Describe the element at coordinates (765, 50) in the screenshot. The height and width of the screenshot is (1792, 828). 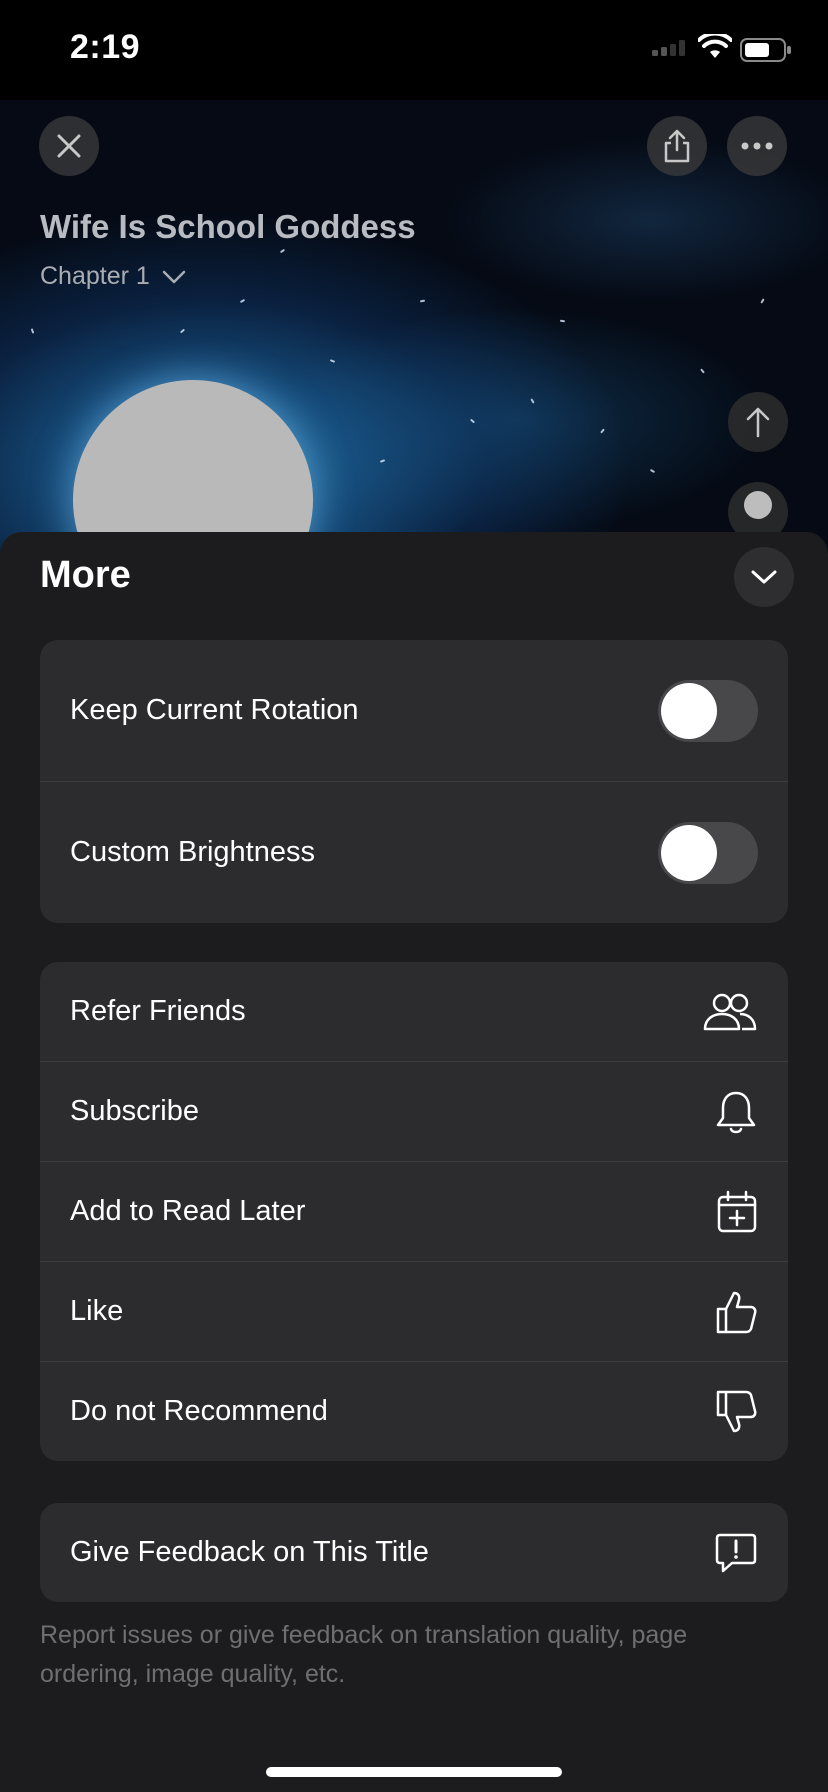
I see `battery-icon` at that location.